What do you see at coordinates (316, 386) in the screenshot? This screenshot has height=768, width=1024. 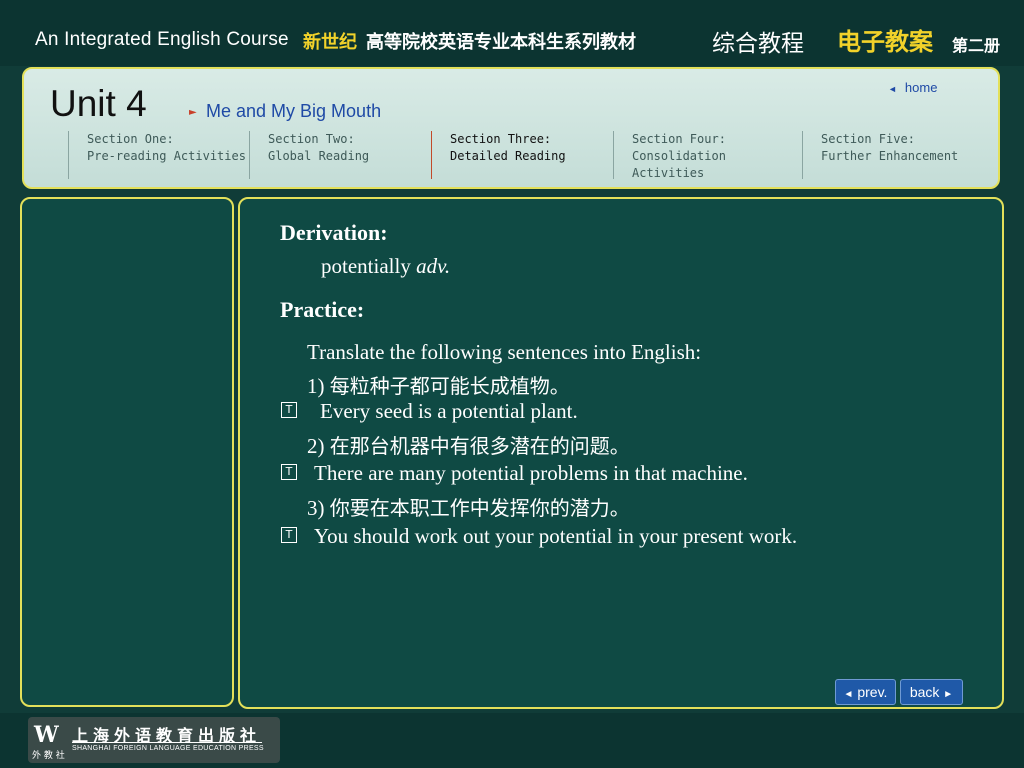 I see `item-number: 1)` at bounding box center [316, 386].